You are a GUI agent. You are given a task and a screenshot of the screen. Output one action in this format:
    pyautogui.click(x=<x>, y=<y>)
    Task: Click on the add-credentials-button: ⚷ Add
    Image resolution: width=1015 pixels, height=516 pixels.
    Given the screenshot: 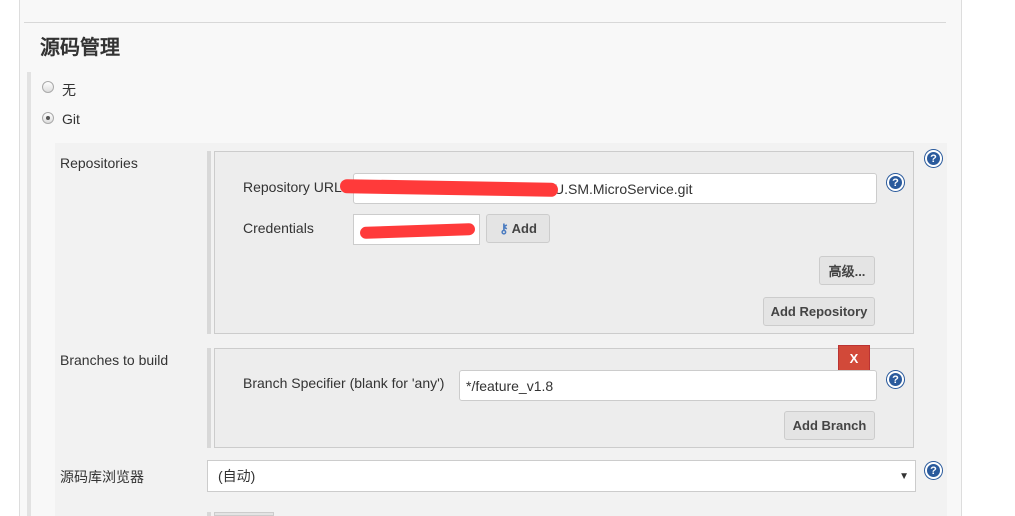 What is the action you would take?
    pyautogui.click(x=518, y=228)
    